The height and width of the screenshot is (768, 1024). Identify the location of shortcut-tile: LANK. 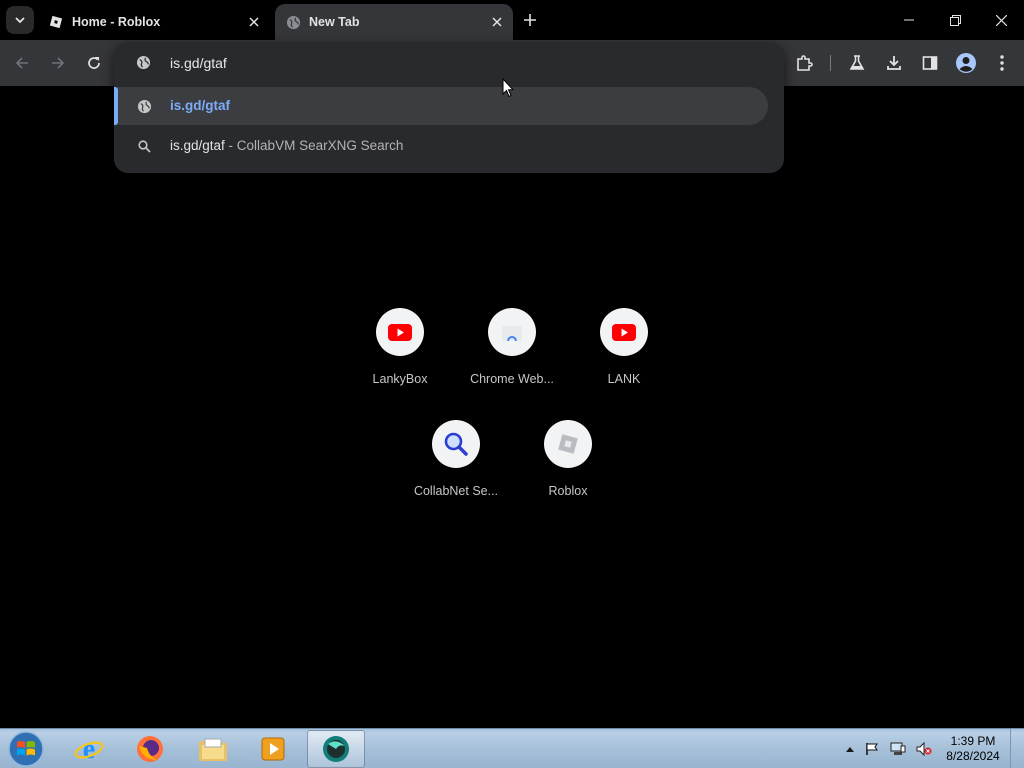
(624, 354).